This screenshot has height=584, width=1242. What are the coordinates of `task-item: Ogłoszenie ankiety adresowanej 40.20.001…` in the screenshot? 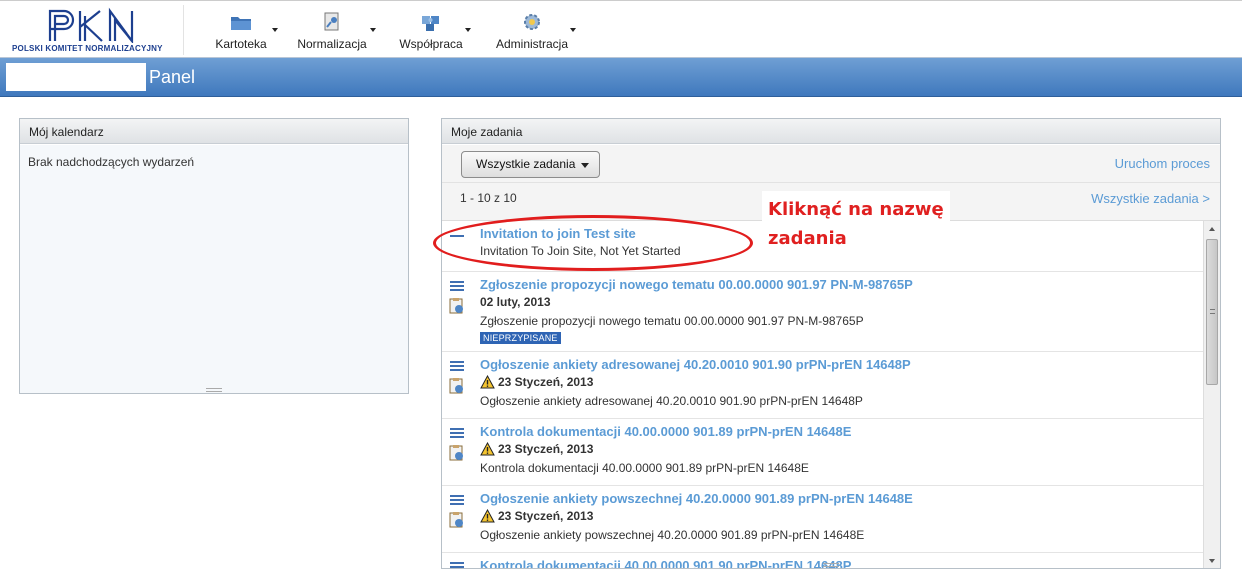 It's located at (823, 385).